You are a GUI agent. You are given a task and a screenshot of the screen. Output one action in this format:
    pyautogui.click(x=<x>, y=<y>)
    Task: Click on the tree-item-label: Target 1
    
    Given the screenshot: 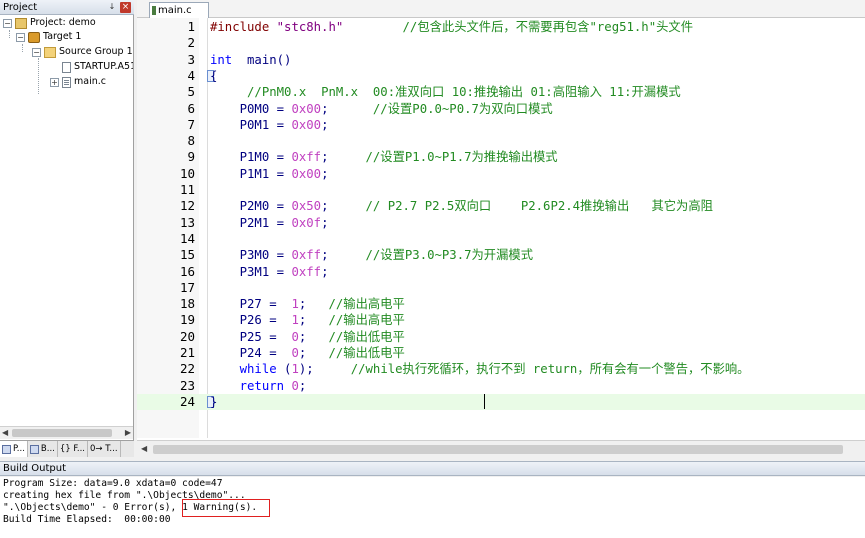 What is the action you would take?
    pyautogui.click(x=62, y=36)
    